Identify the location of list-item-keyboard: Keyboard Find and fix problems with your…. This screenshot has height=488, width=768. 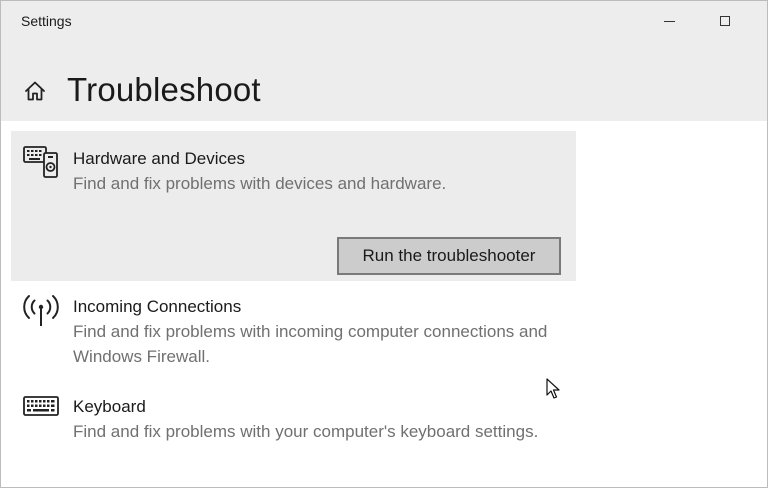
(293, 430).